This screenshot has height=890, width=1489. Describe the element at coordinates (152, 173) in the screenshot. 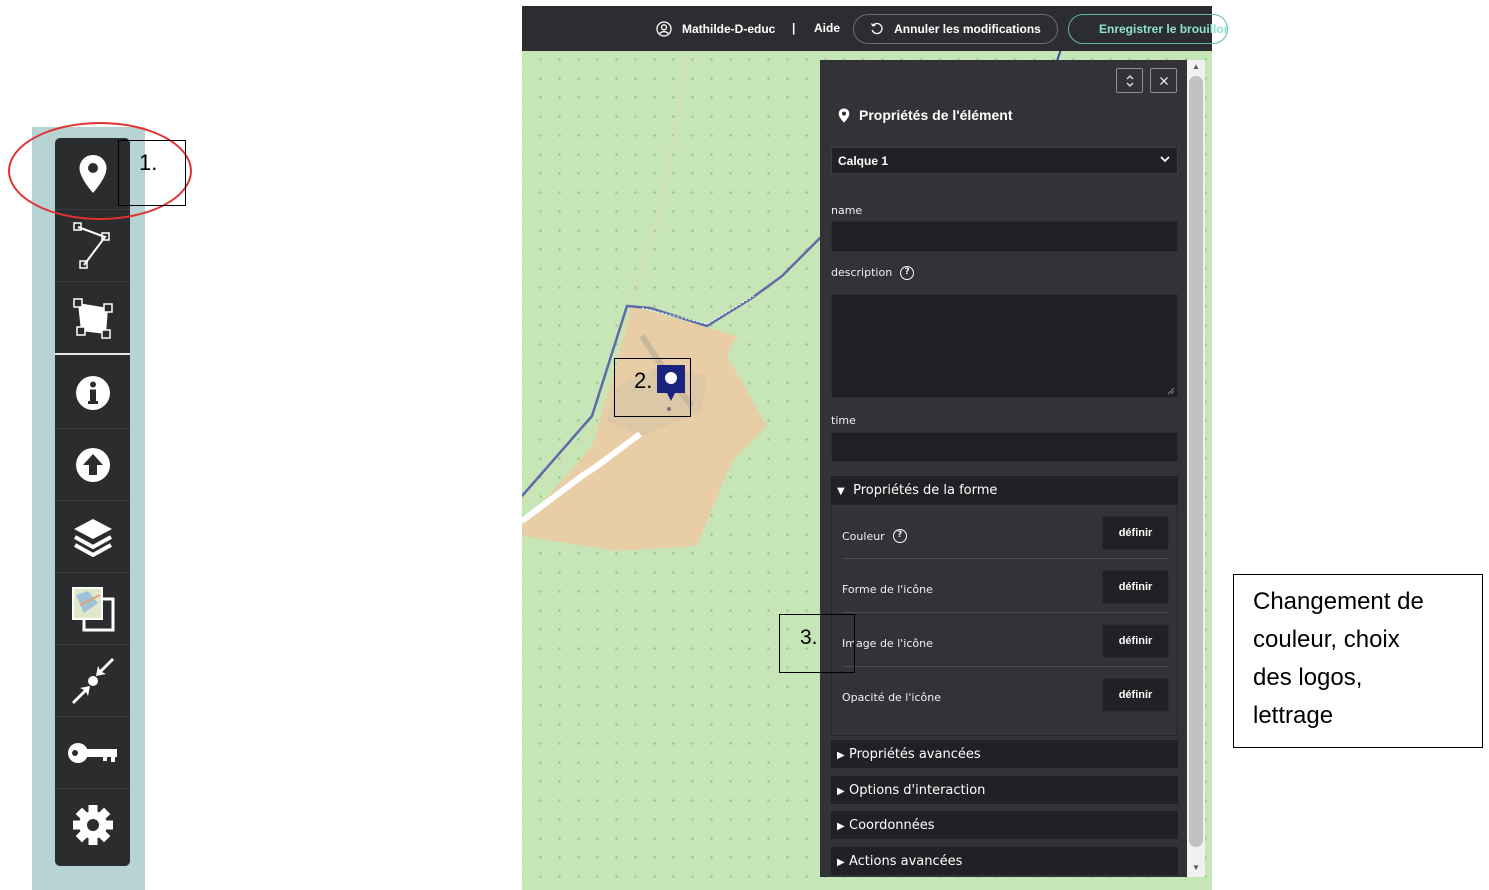

I see `step-1-label: 1.` at that location.